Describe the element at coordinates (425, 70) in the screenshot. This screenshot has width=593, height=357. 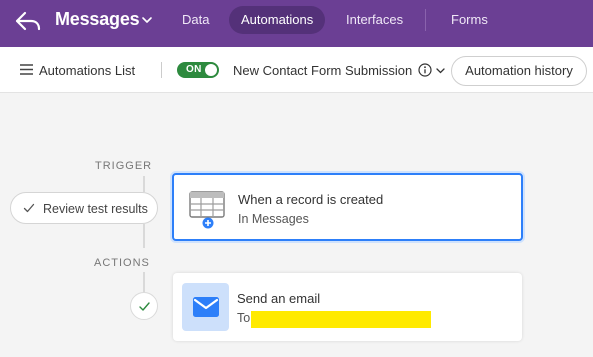
I see `info-icon` at that location.